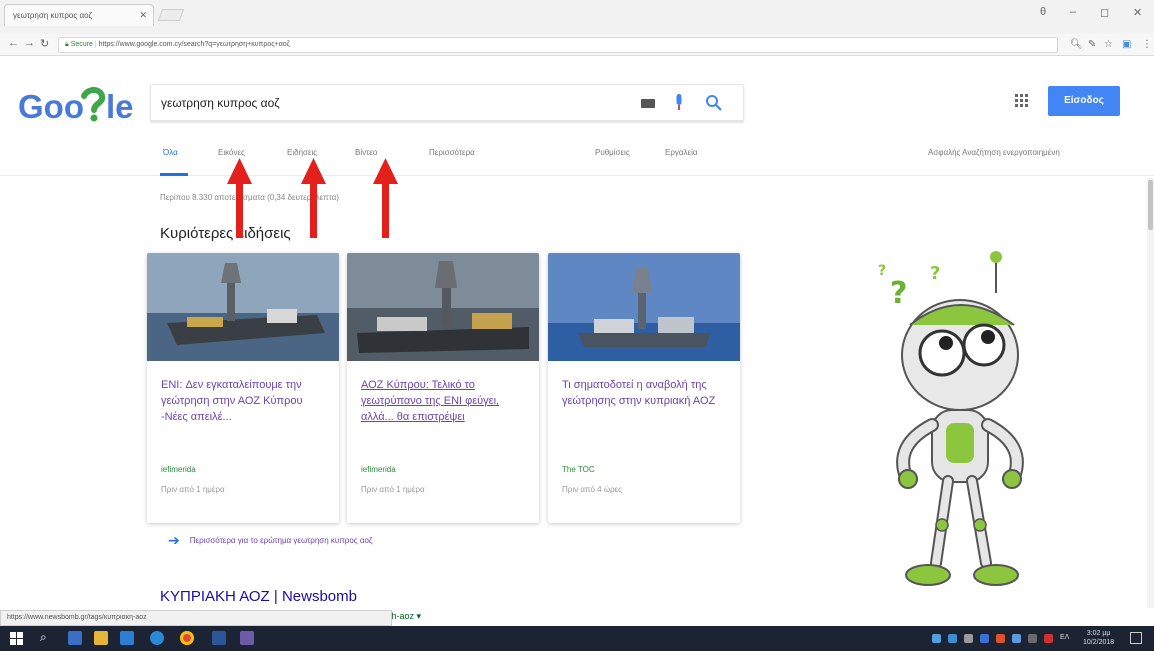 The width and height of the screenshot is (1154, 651). I want to click on word-icon, so click(219, 638).